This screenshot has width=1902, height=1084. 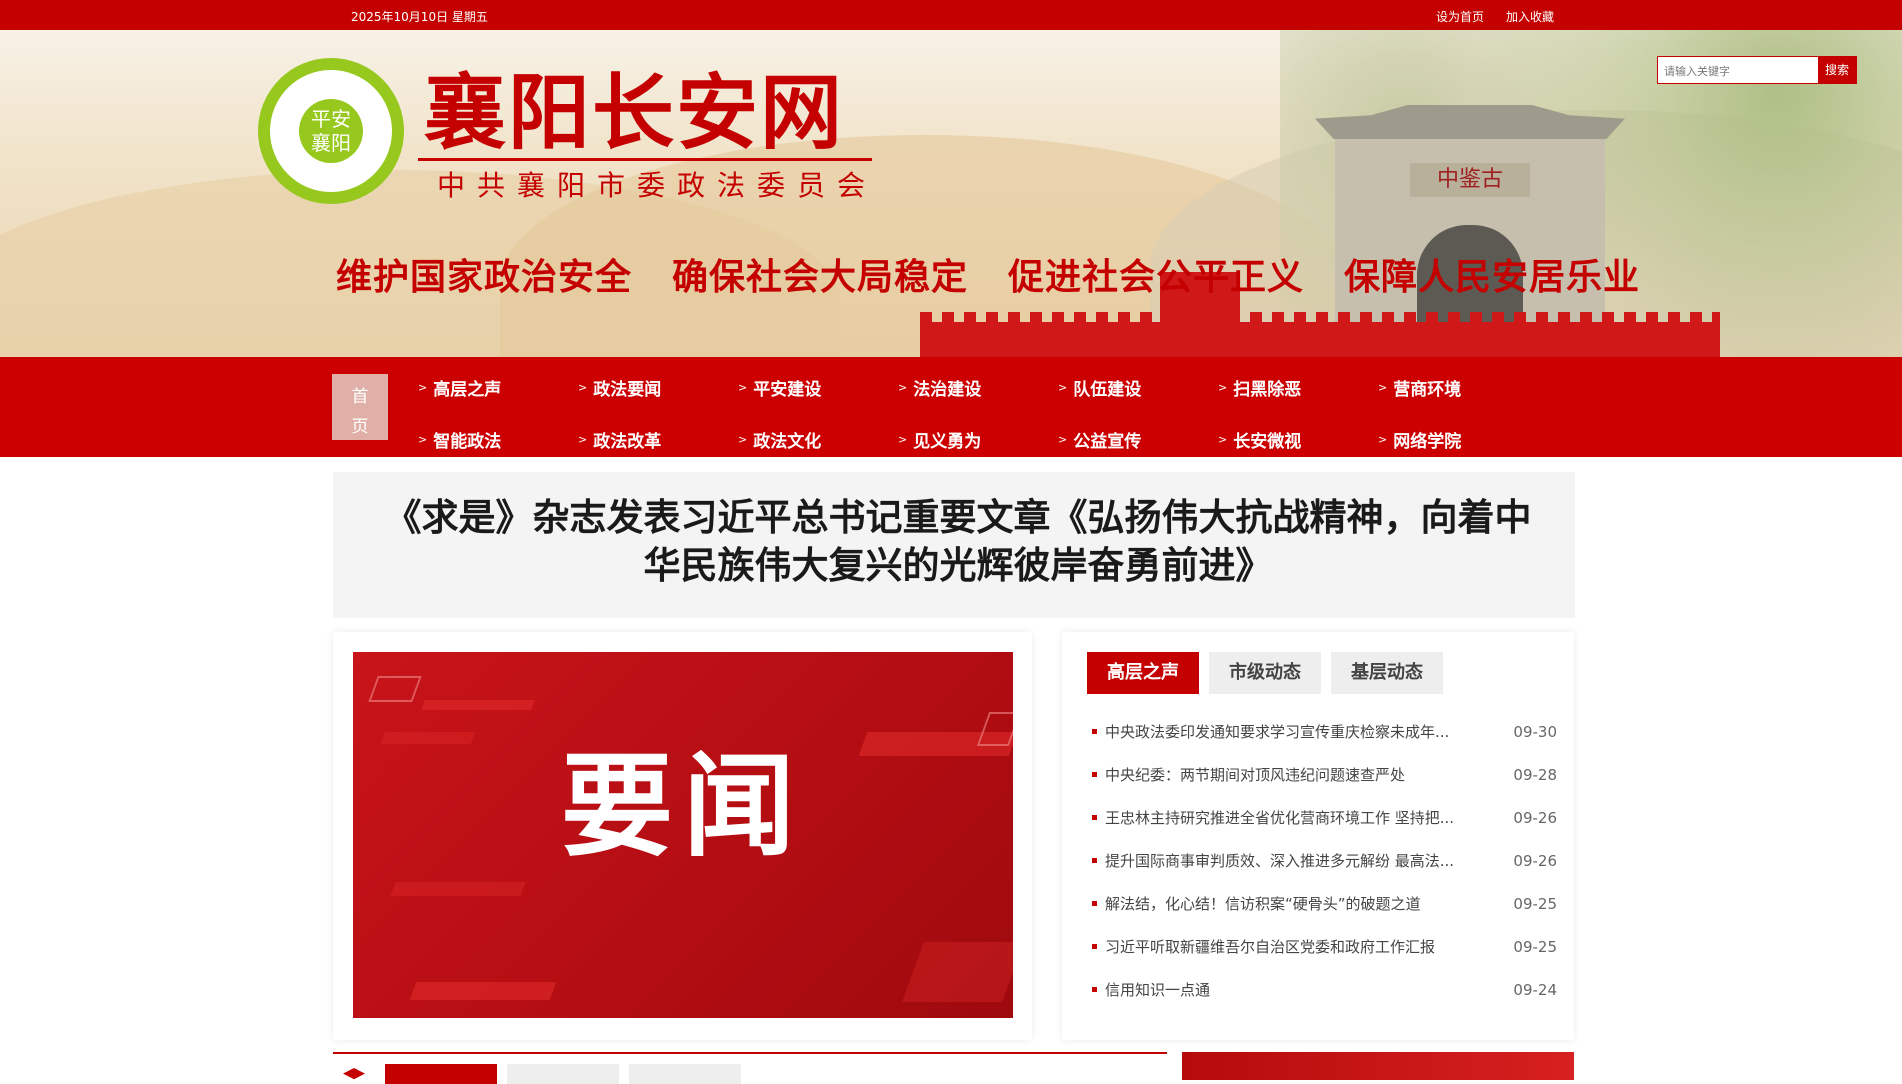 What do you see at coordinates (627, 441) in the screenshot?
I see `nav-item-label: 政法改革` at bounding box center [627, 441].